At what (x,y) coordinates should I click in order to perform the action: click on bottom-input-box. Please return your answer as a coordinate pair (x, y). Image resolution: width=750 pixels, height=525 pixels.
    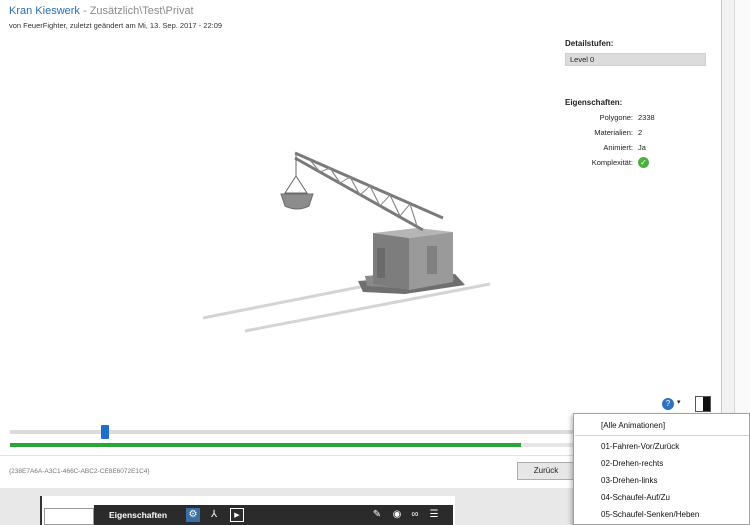
    Looking at the image, I should click on (69, 516).